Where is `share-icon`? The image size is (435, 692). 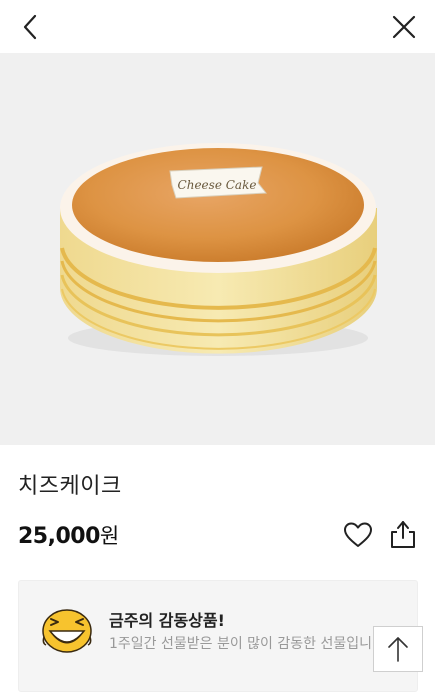
share-icon is located at coordinates (403, 534).